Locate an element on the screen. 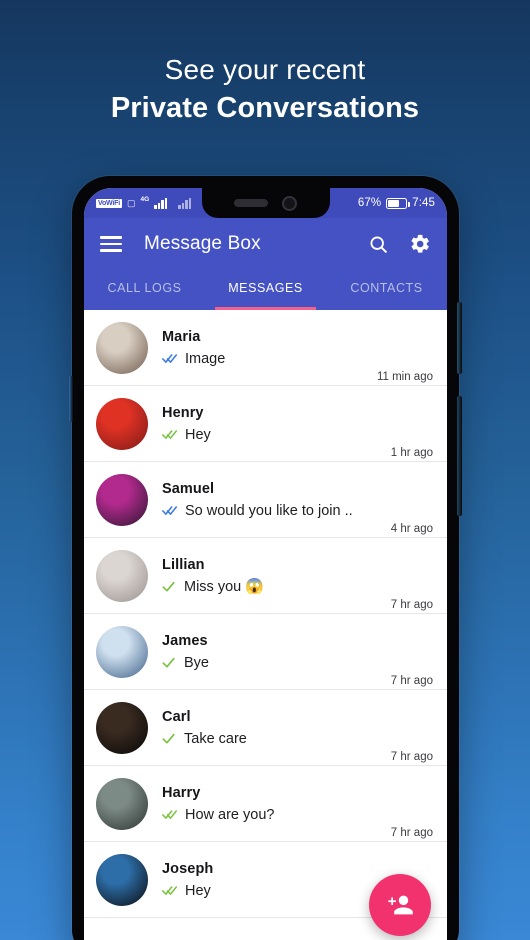 This screenshot has height=940, width=530. hamburger-menu-icon is located at coordinates (111, 244).